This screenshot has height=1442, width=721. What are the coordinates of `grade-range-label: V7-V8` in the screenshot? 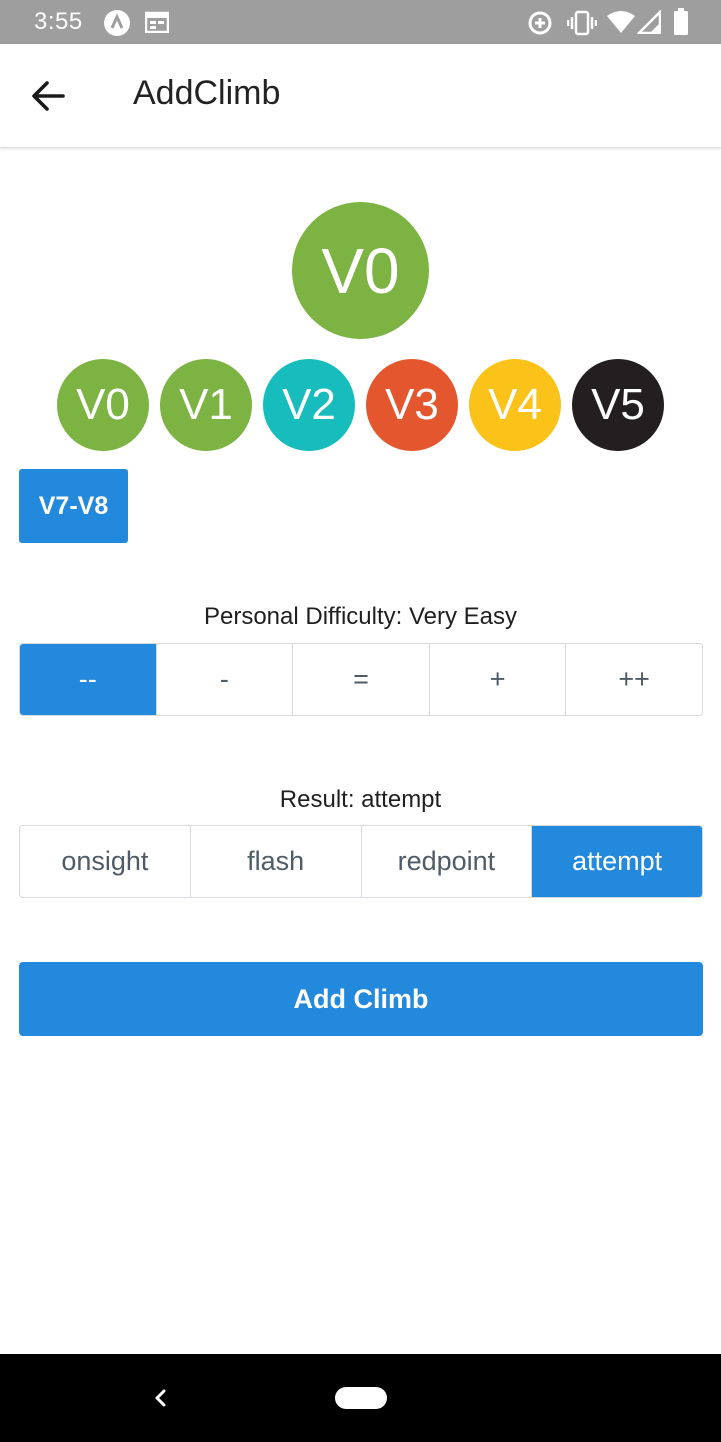 It's located at (73, 505).